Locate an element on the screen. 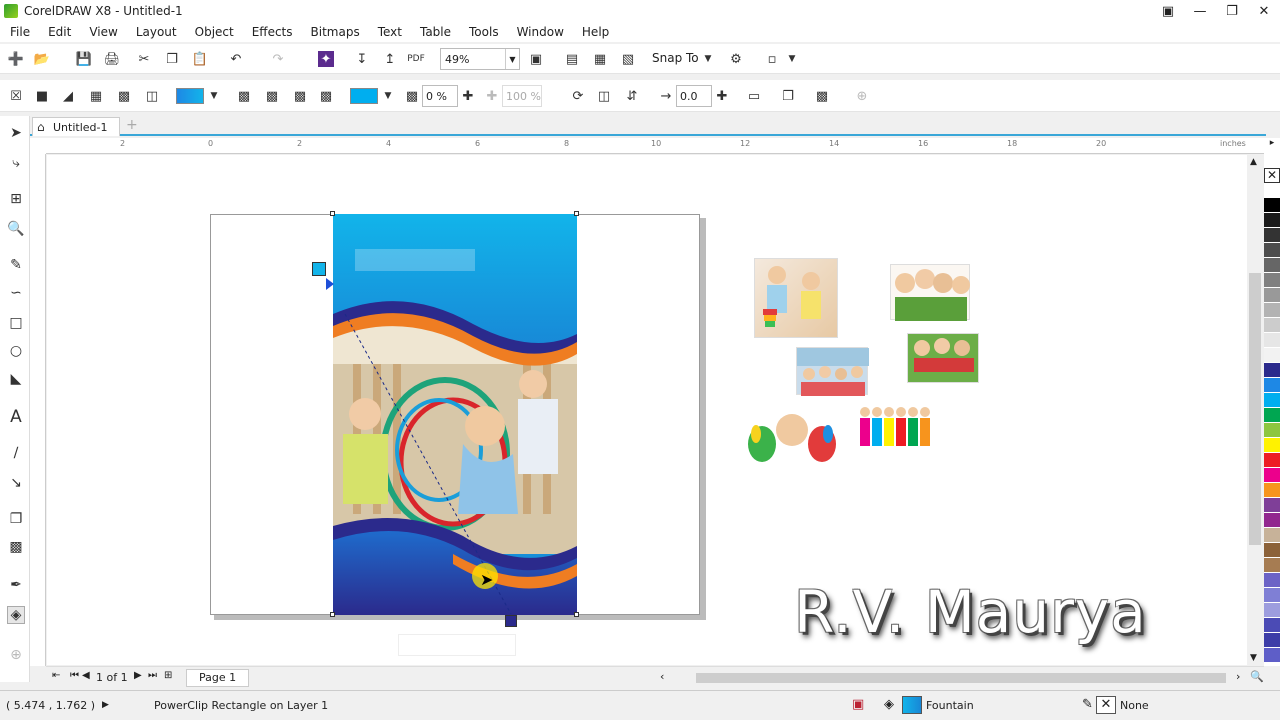 The image size is (1280, 720). copy-icon: ❐ is located at coordinates (172, 59).